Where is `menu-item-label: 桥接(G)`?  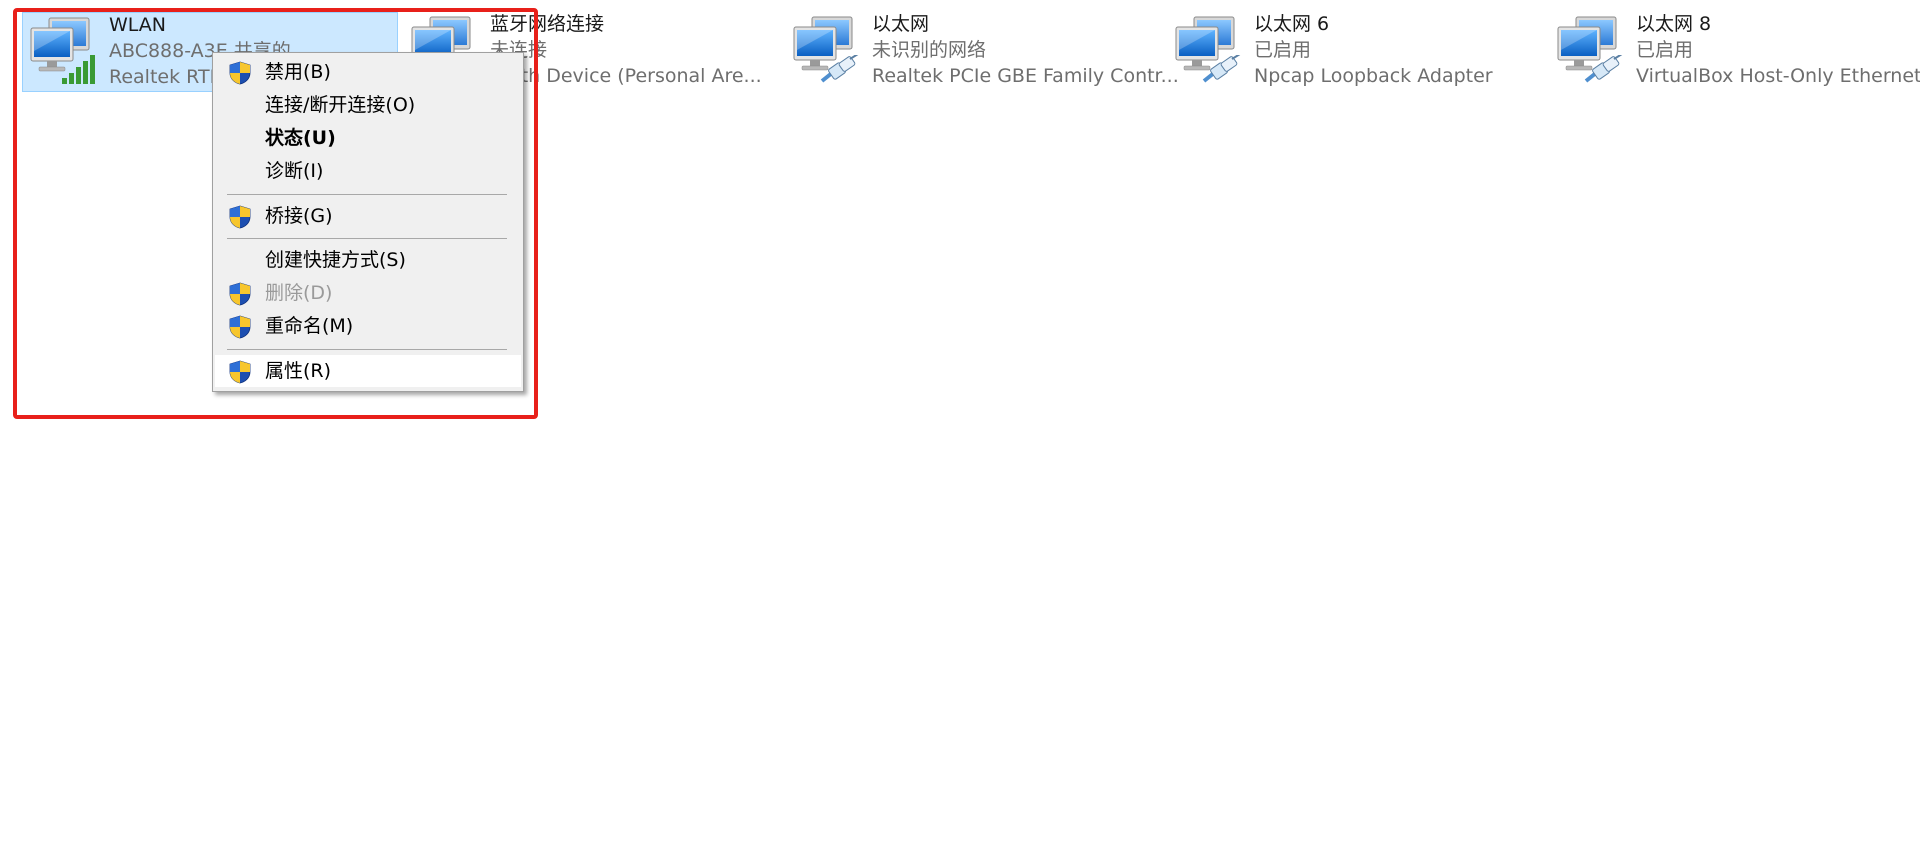 menu-item-label: 桥接(G) is located at coordinates (299, 216).